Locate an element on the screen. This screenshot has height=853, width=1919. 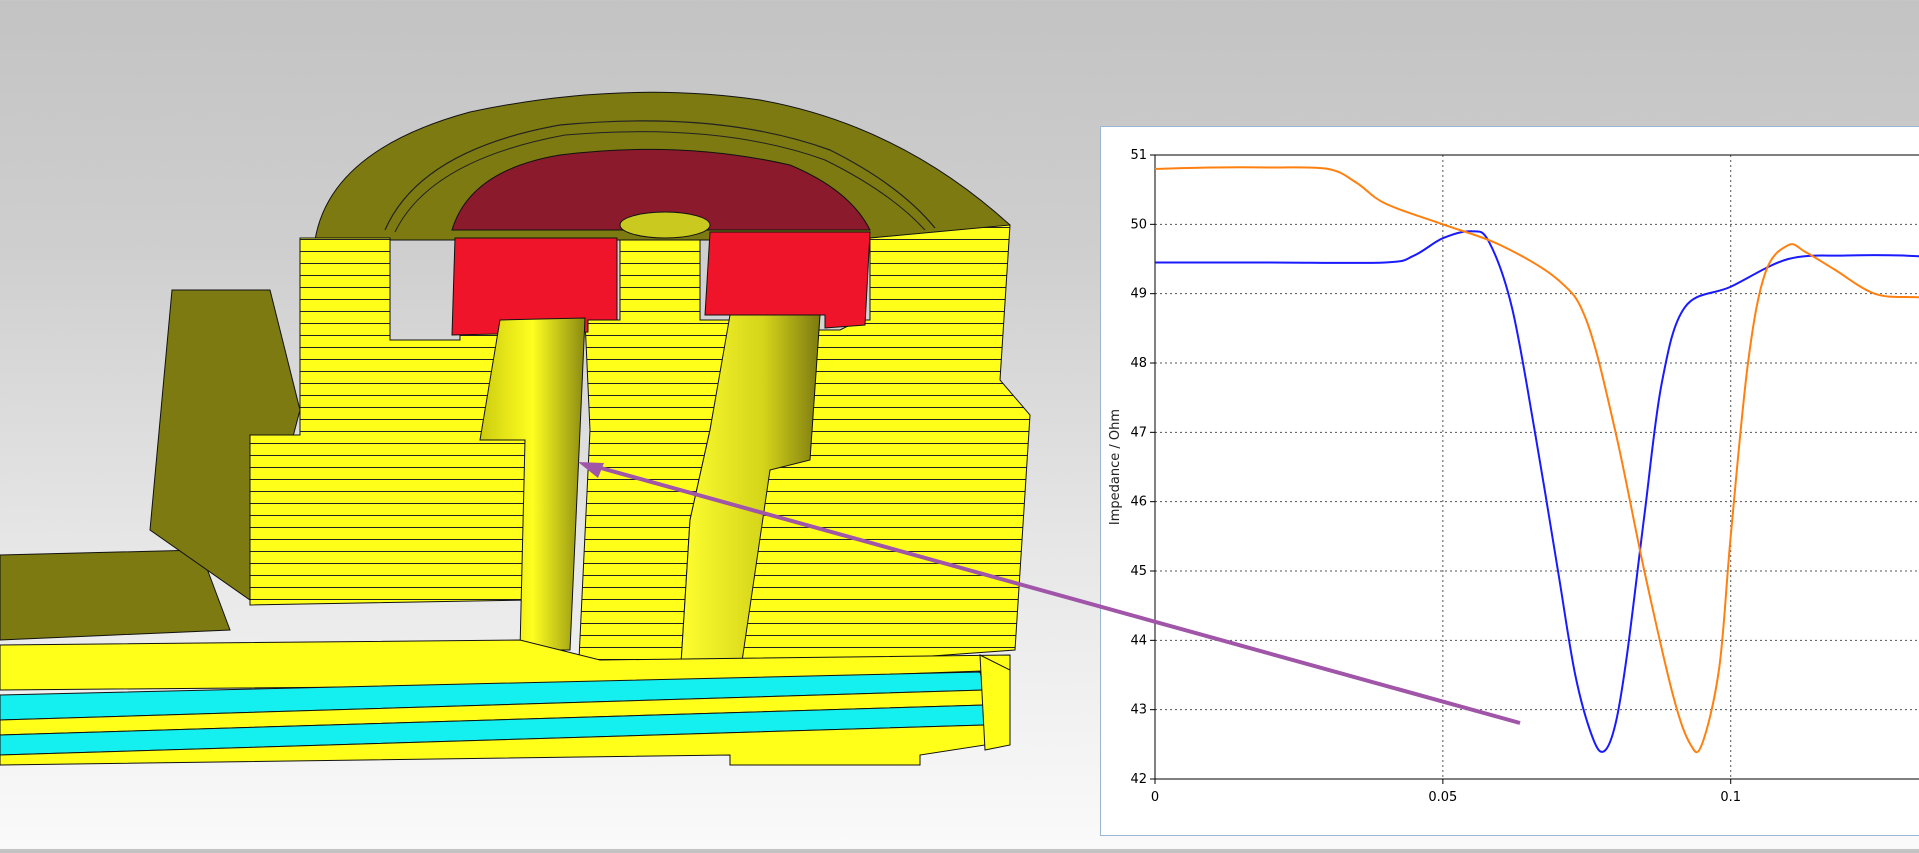
center-pin-hole is located at coordinates (665, 225).